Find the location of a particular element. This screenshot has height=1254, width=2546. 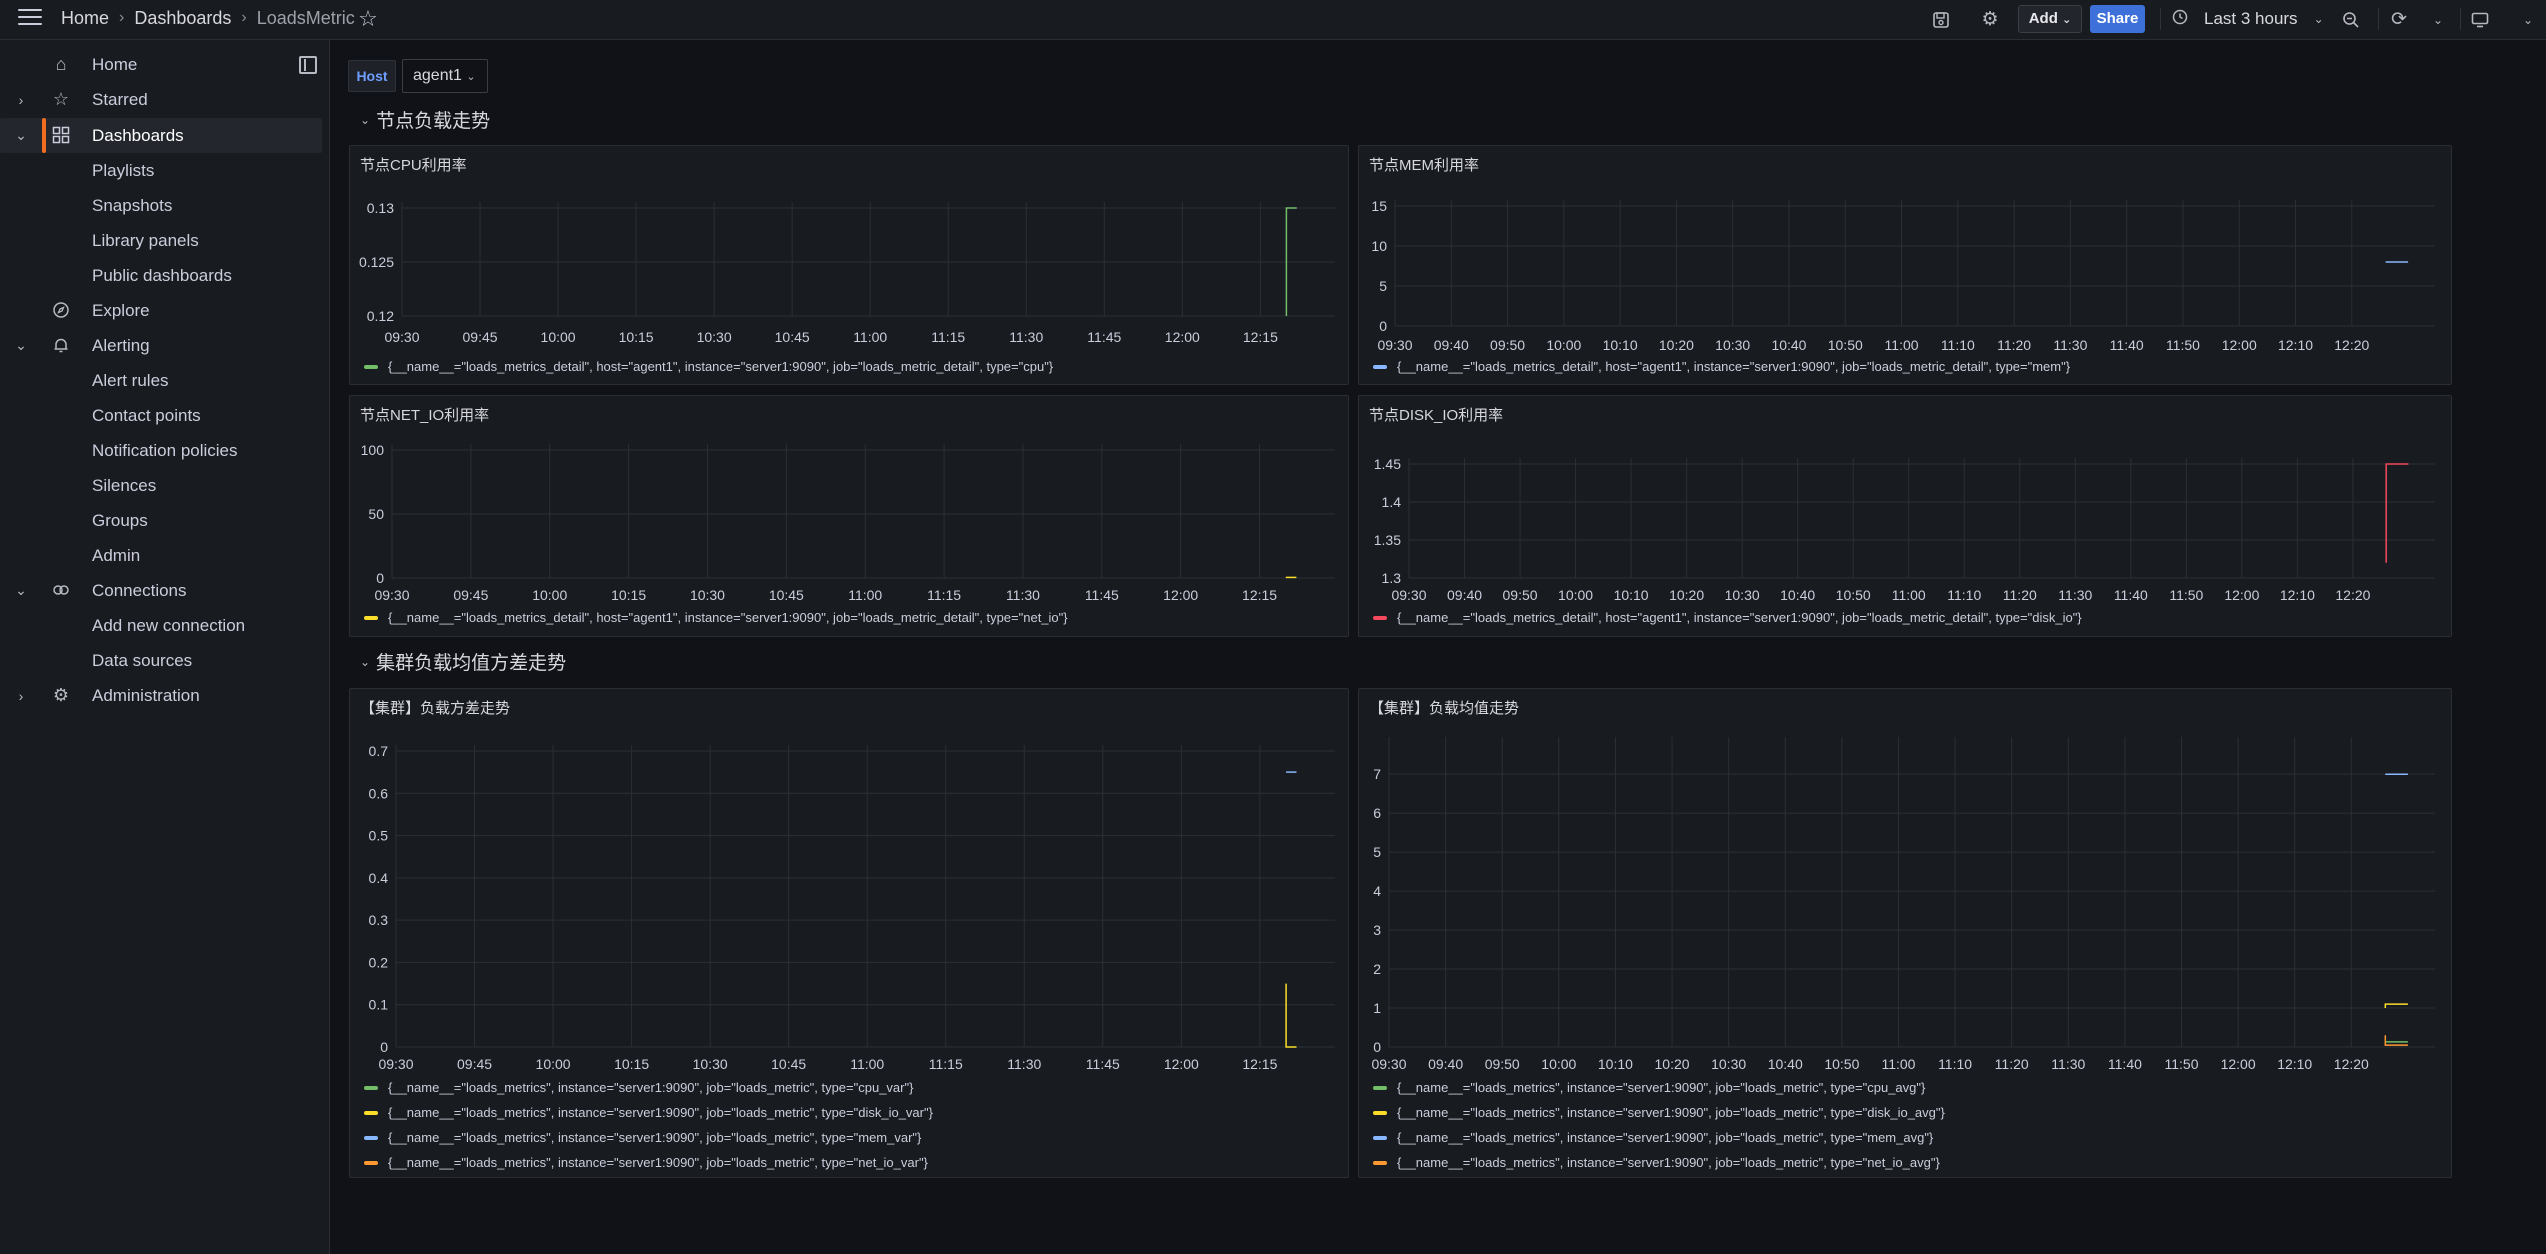

y-tick-label: 5 is located at coordinates (1377, 852).